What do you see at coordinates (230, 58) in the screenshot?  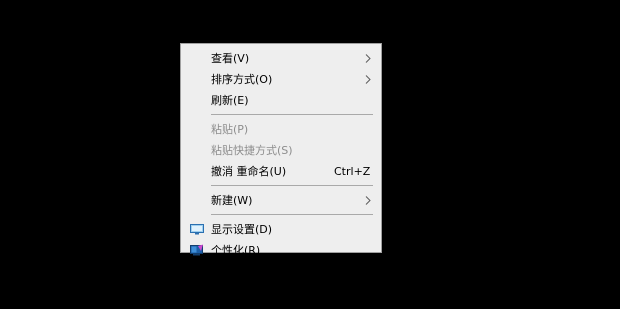 I see `menu-item-label: 查看(V)` at bounding box center [230, 58].